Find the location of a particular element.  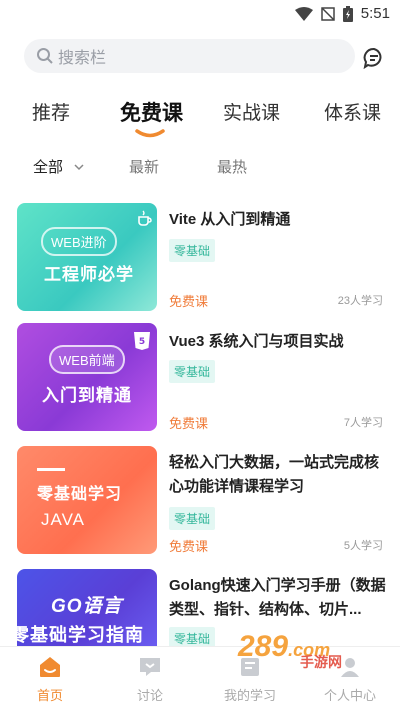

nav-home-label: 首页 is located at coordinates (49, 695).